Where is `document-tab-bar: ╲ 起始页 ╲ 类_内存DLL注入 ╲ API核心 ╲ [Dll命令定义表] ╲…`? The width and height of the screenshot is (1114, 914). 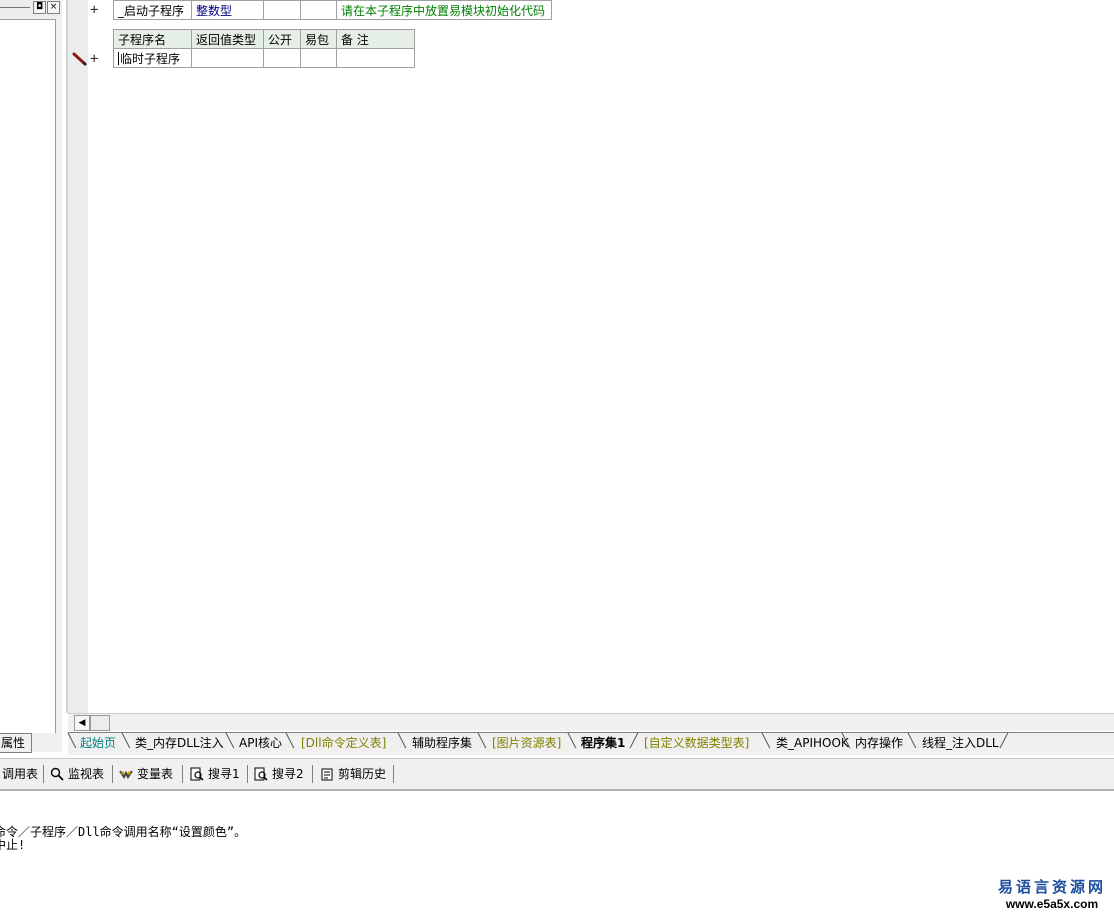 document-tab-bar: ╲ 起始页 ╲ 类_内存DLL注入 ╲ API核心 ╲ [Dll命令定义表] ╲… is located at coordinates (591, 743).